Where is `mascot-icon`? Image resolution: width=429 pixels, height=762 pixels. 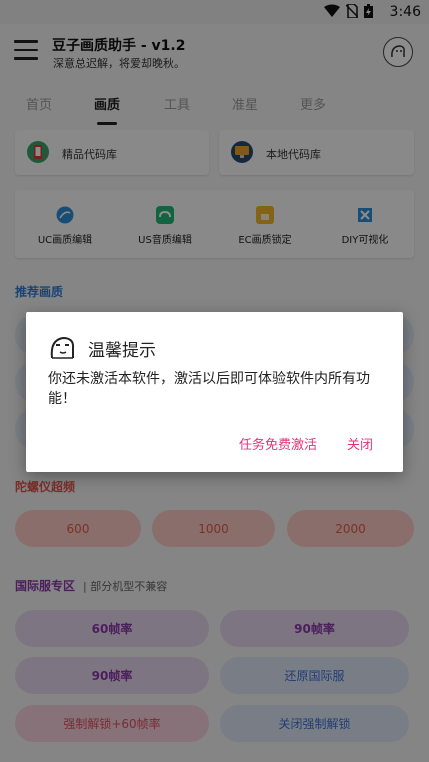 mascot-icon is located at coordinates (63, 347).